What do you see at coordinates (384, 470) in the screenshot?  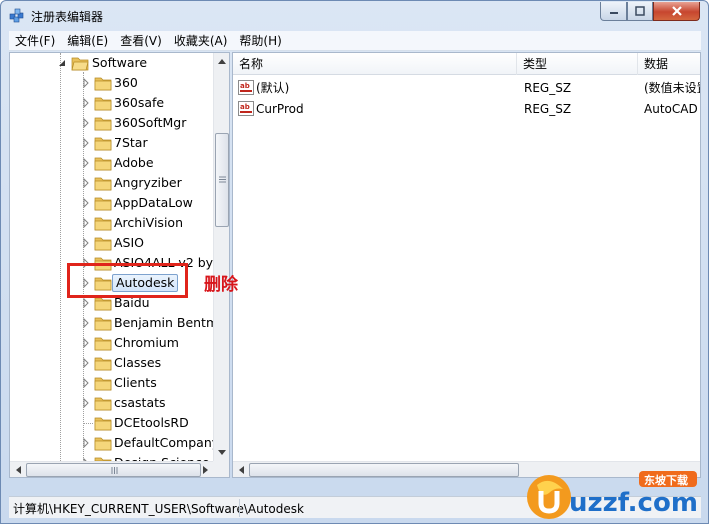 I see `list-hscroll-thumb` at bounding box center [384, 470].